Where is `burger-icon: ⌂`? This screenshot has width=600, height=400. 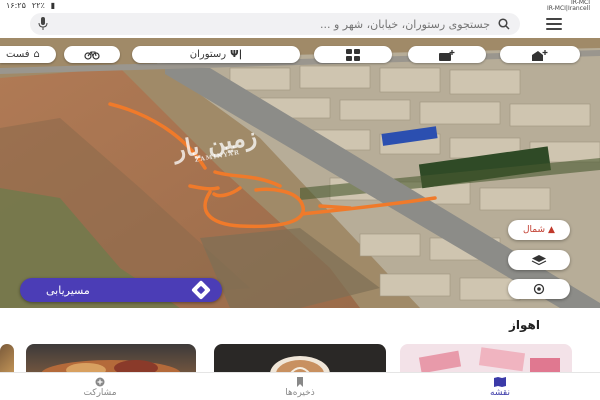
burger-icon: ⌂ is located at coordinates (36, 54).